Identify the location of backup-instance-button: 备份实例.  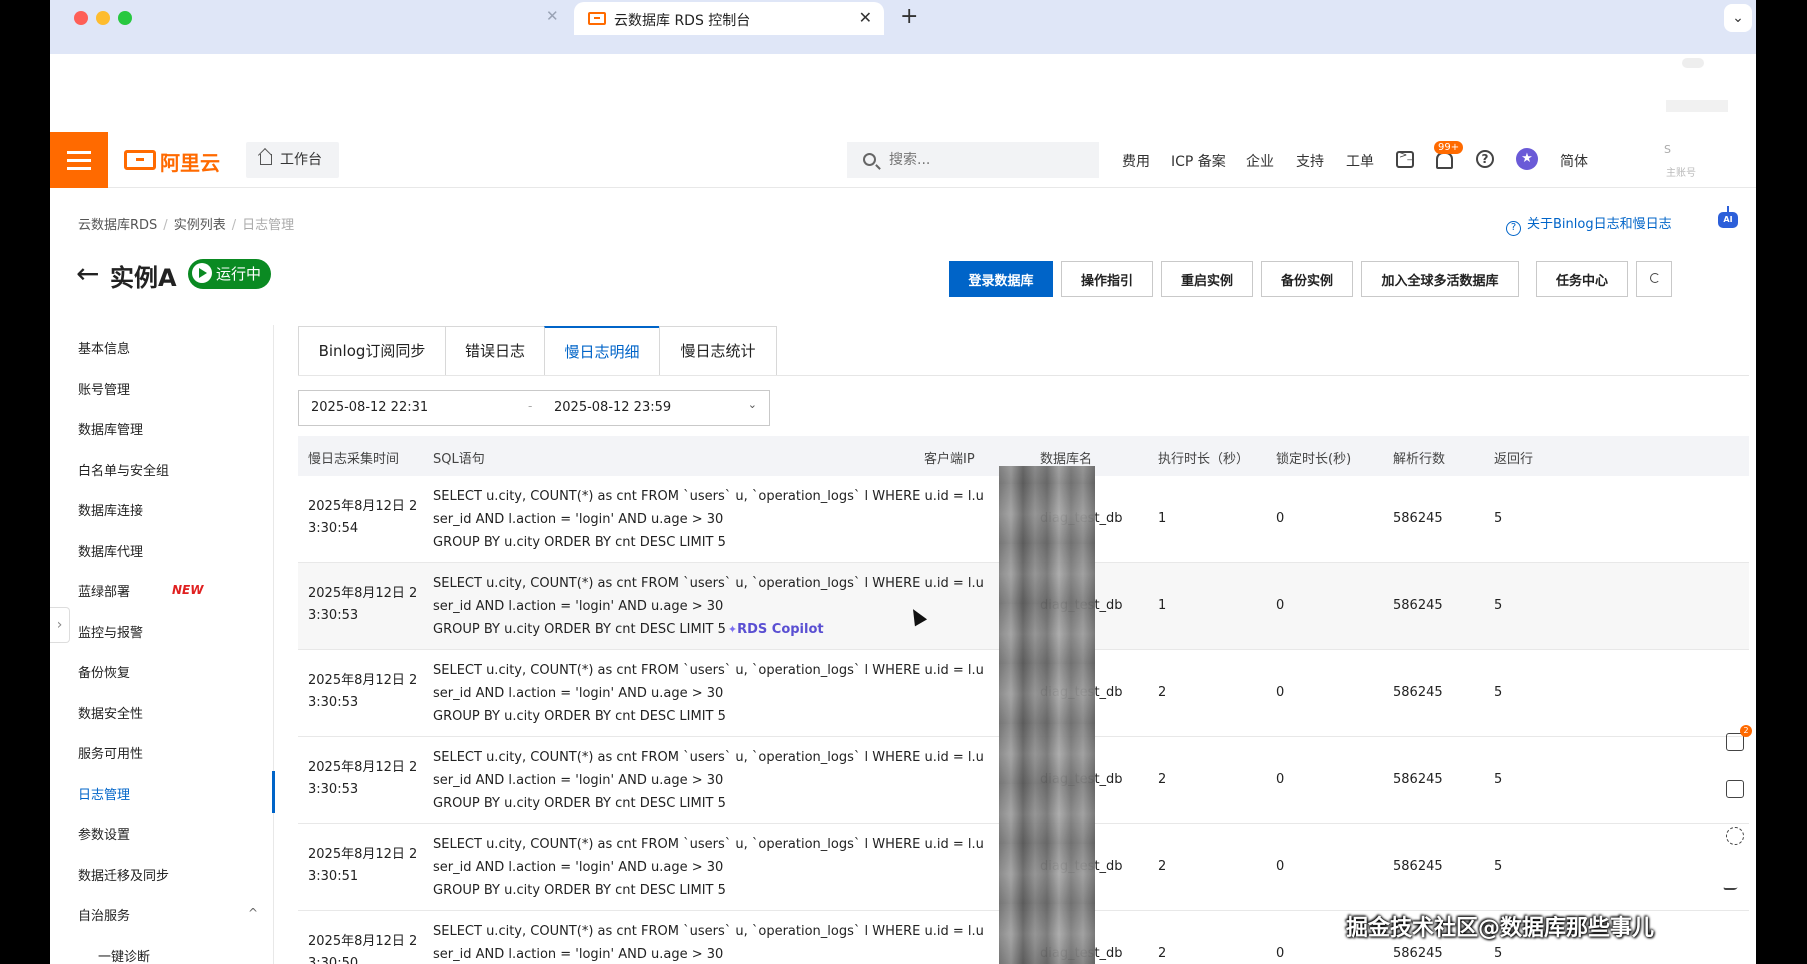
(1307, 279).